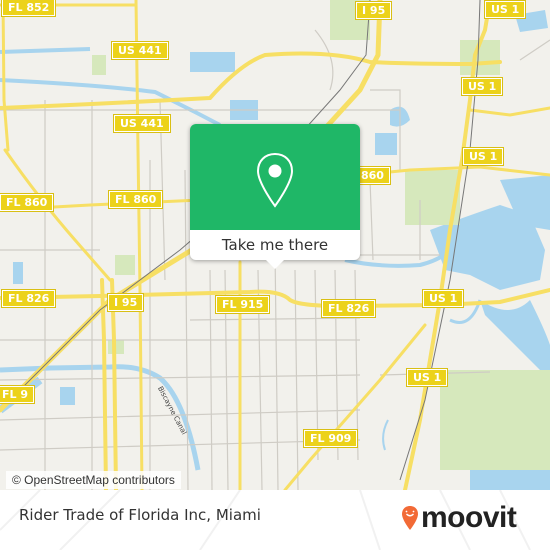  What do you see at coordinates (275, 180) in the screenshot?
I see `location-pin-icon` at bounding box center [275, 180].